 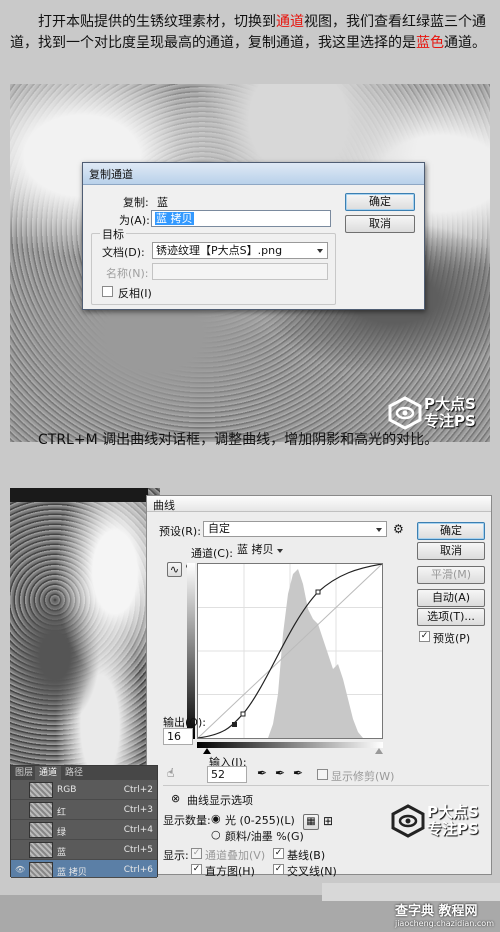 What do you see at coordinates (187, 820) in the screenshot?
I see `show-amount-label: 显示数量:` at bounding box center [187, 820].